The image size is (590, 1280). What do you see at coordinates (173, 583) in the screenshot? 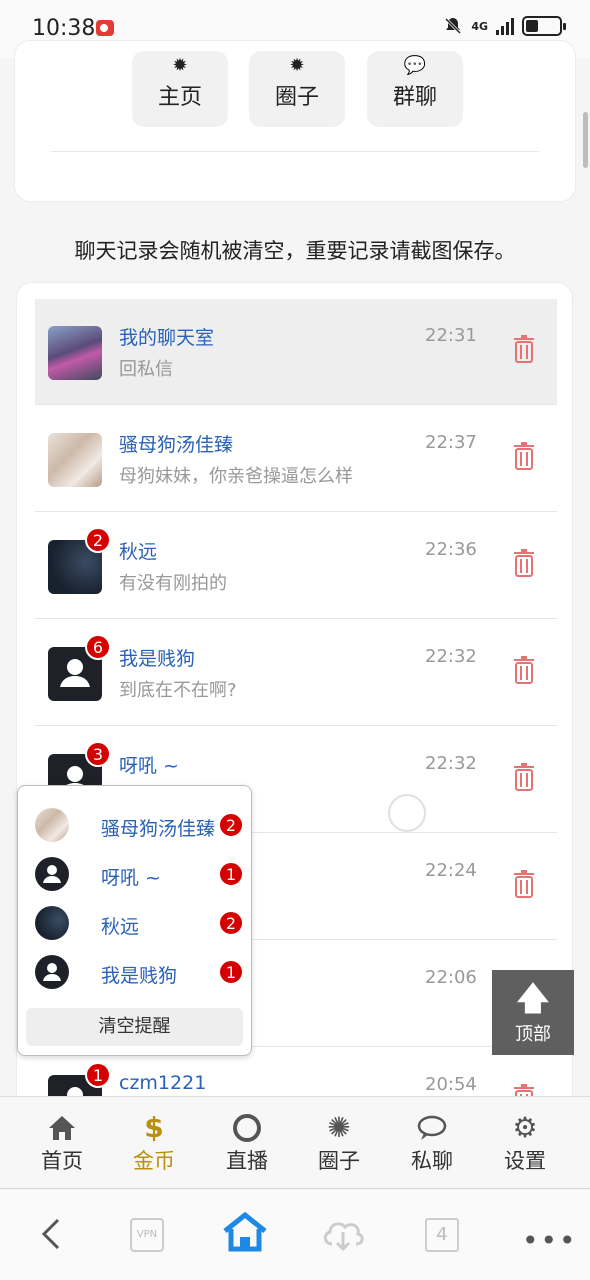
I see `chat-last-message: 有没有刚拍的` at bounding box center [173, 583].